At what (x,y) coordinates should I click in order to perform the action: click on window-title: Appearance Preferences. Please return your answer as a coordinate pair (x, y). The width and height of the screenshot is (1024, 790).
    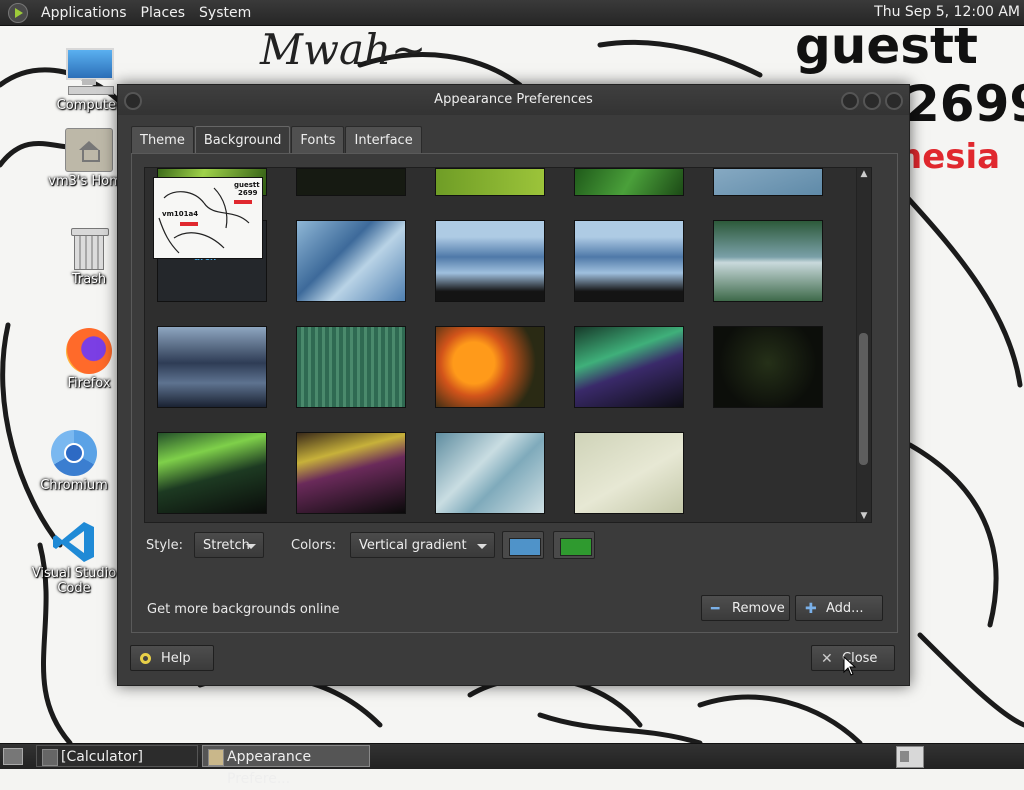
    Looking at the image, I should click on (513, 99).